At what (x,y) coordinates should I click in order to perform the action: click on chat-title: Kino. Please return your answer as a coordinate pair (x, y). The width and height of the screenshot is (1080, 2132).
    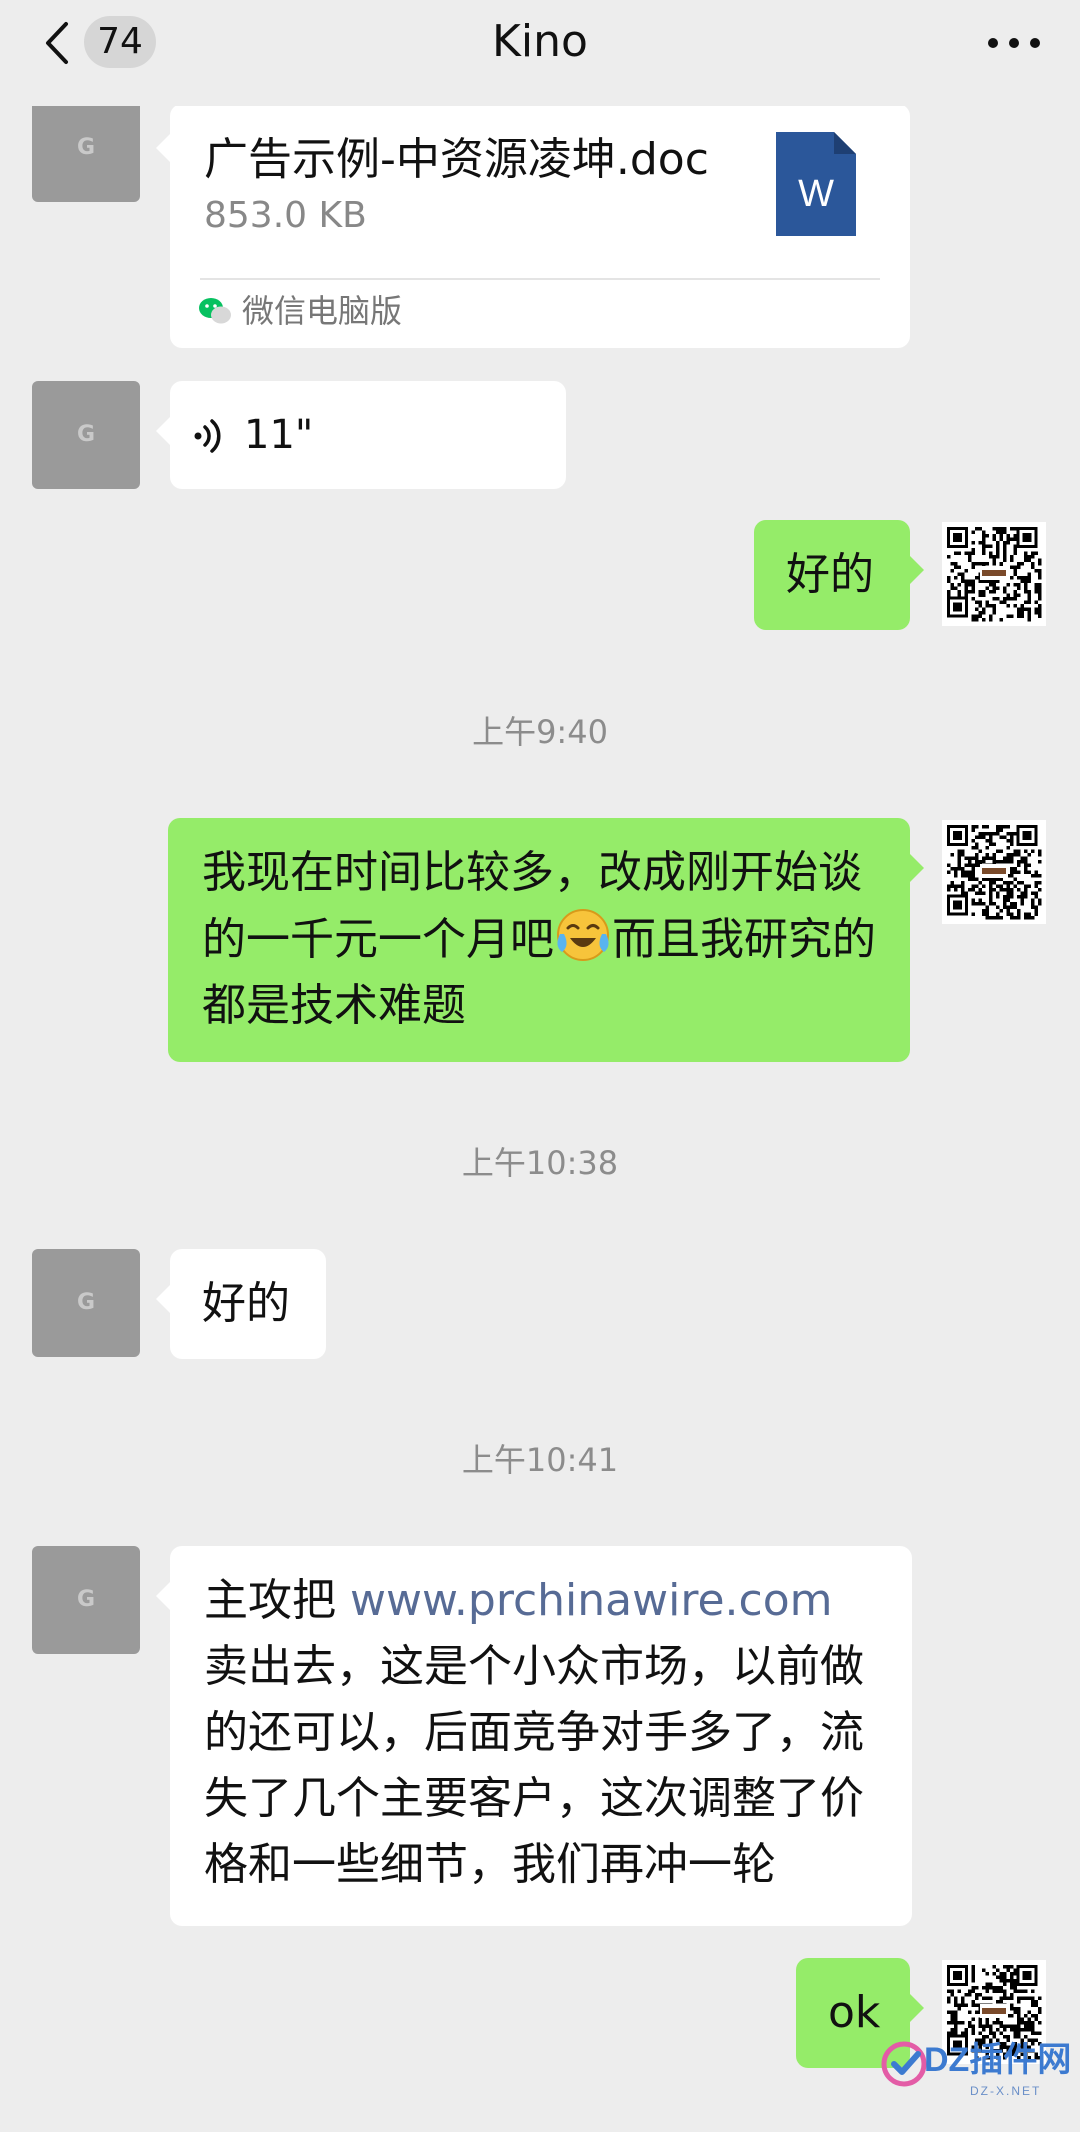
    Looking at the image, I should click on (540, 41).